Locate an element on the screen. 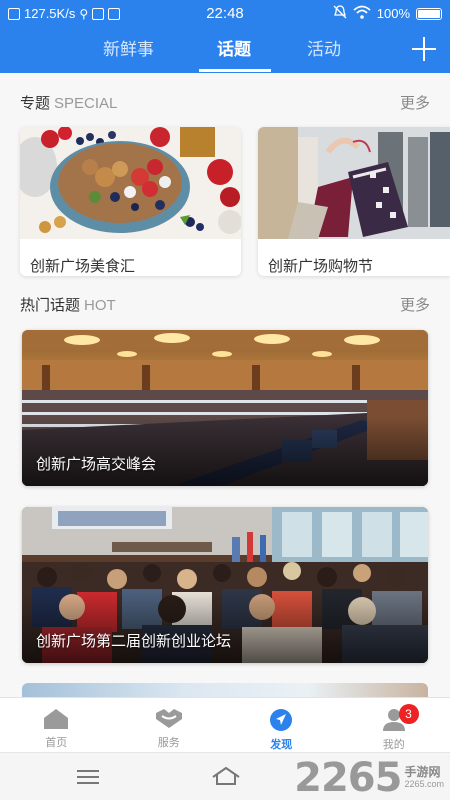 Image resolution: width=450 pixels, height=800 pixels. nav-discover: 发现 is located at coordinates (281, 725).